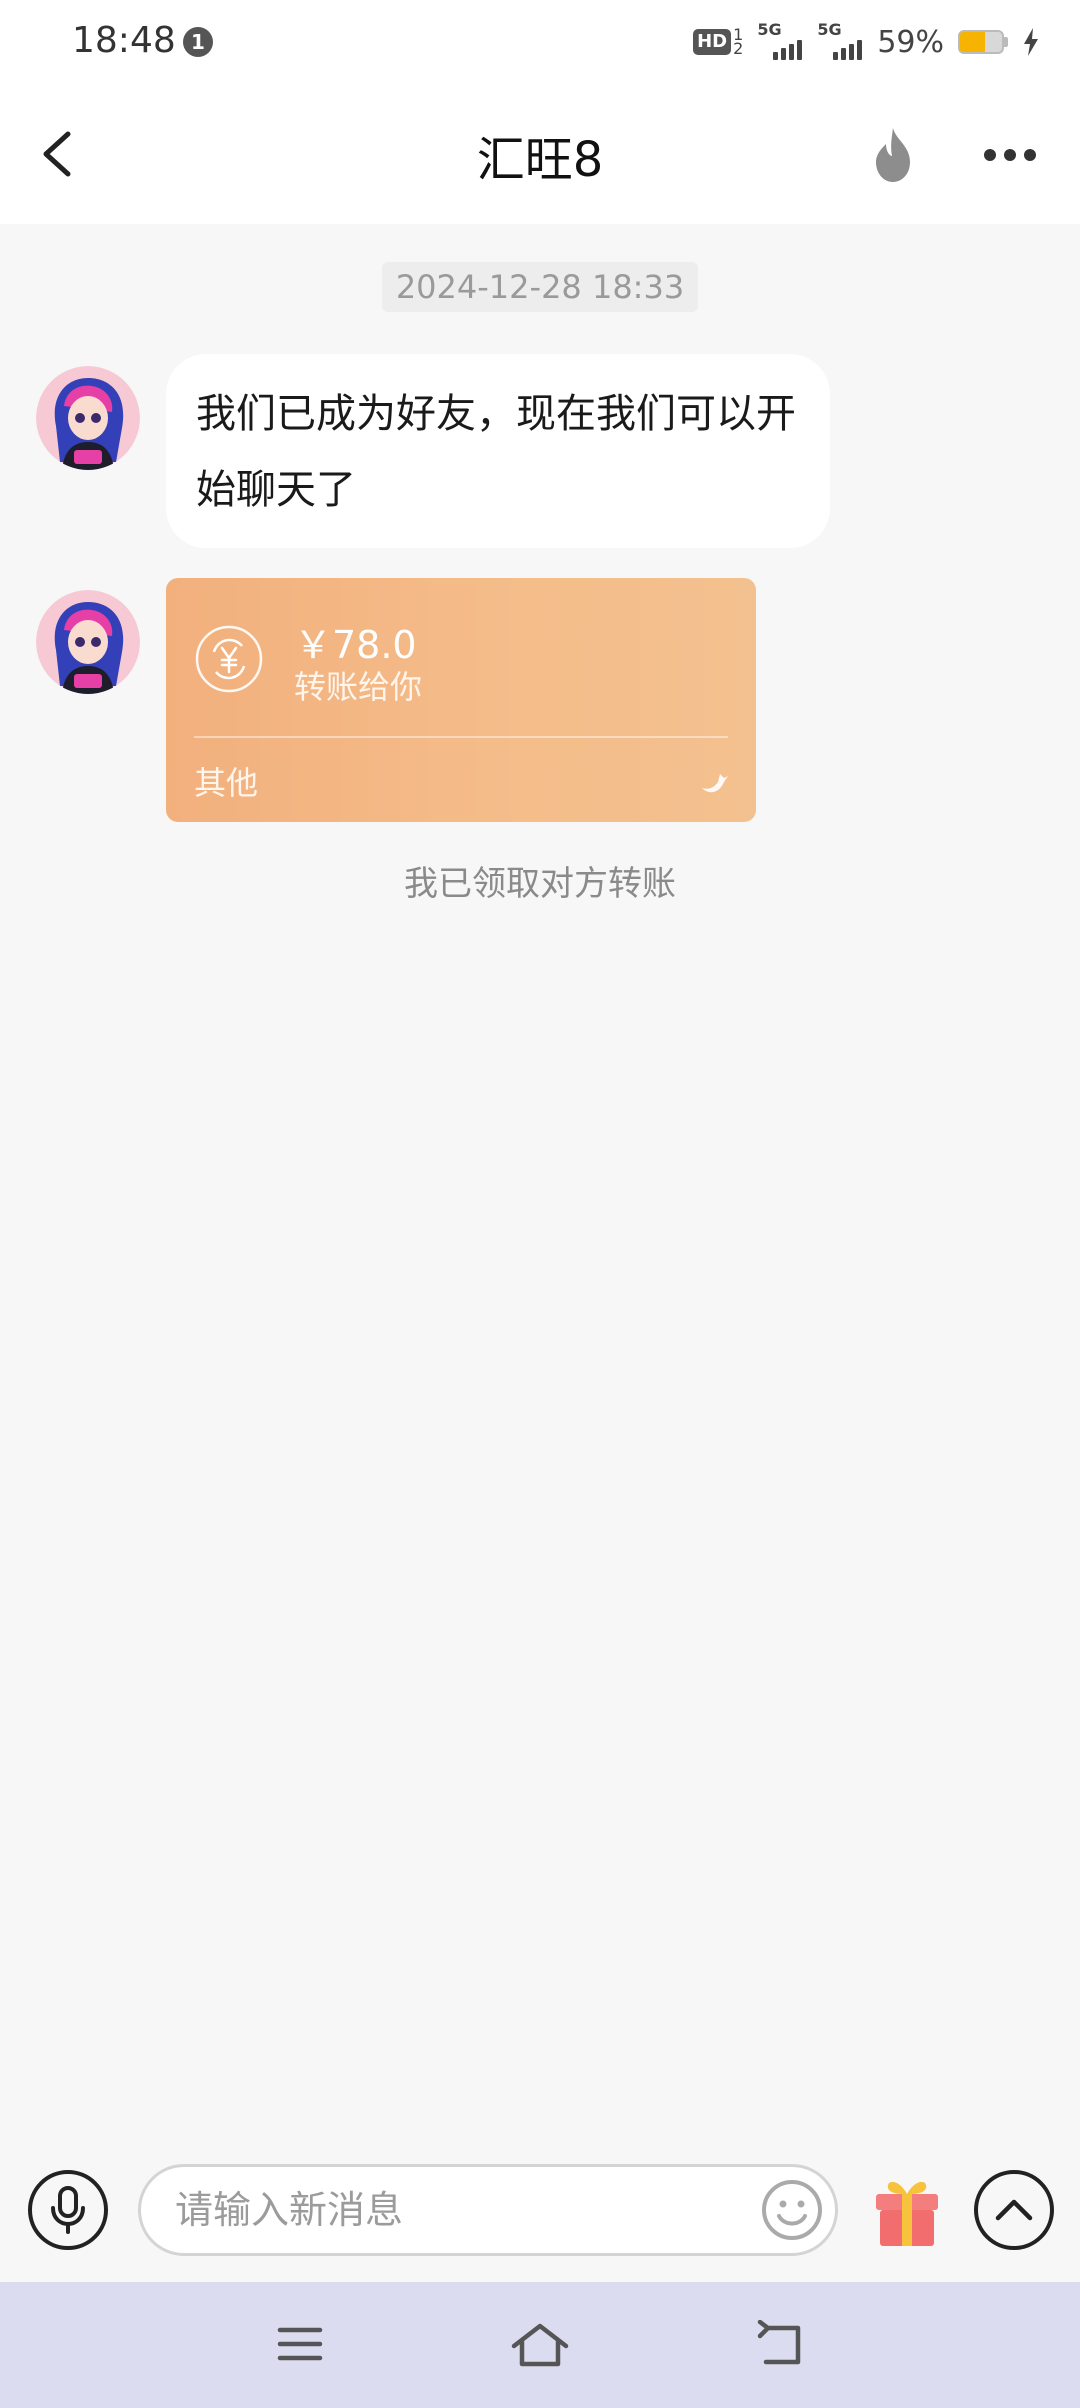 The height and width of the screenshot is (2408, 1080). I want to click on status-bar: 18:48 1 HD 1 2 5G 5G 59%, so click(540, 42).